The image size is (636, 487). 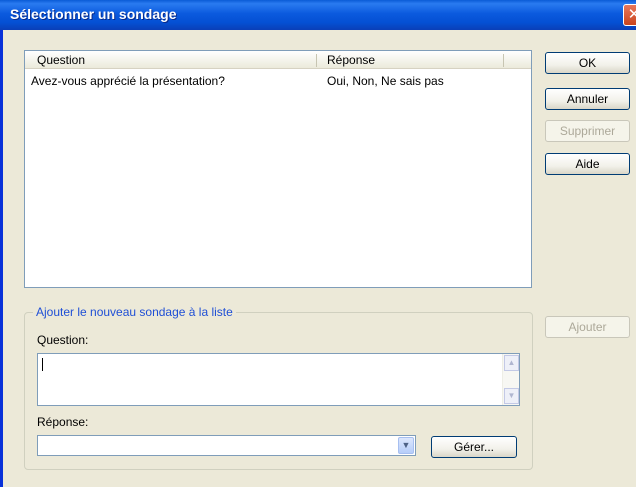 What do you see at coordinates (63, 422) in the screenshot?
I see `response-label: Réponse:` at bounding box center [63, 422].